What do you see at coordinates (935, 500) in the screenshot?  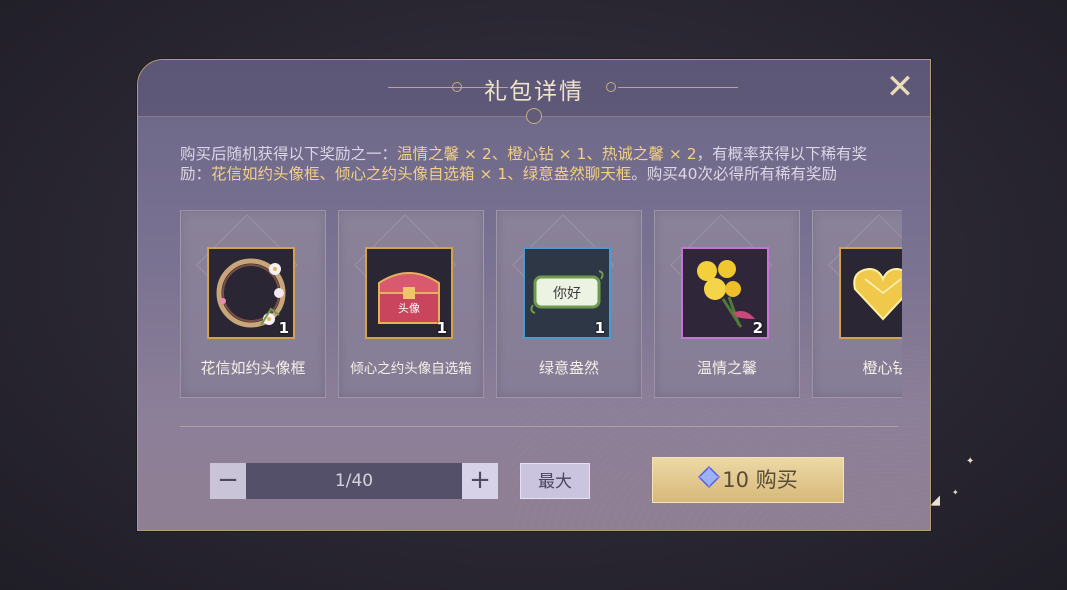 I see `sparkle-icon: ◢` at bounding box center [935, 500].